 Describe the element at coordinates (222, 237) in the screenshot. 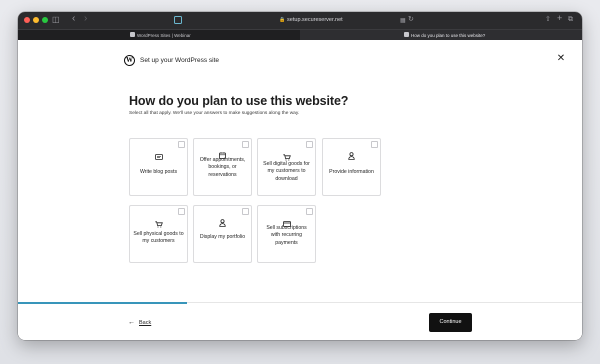

I see `option-label: Display my portfolio` at that location.